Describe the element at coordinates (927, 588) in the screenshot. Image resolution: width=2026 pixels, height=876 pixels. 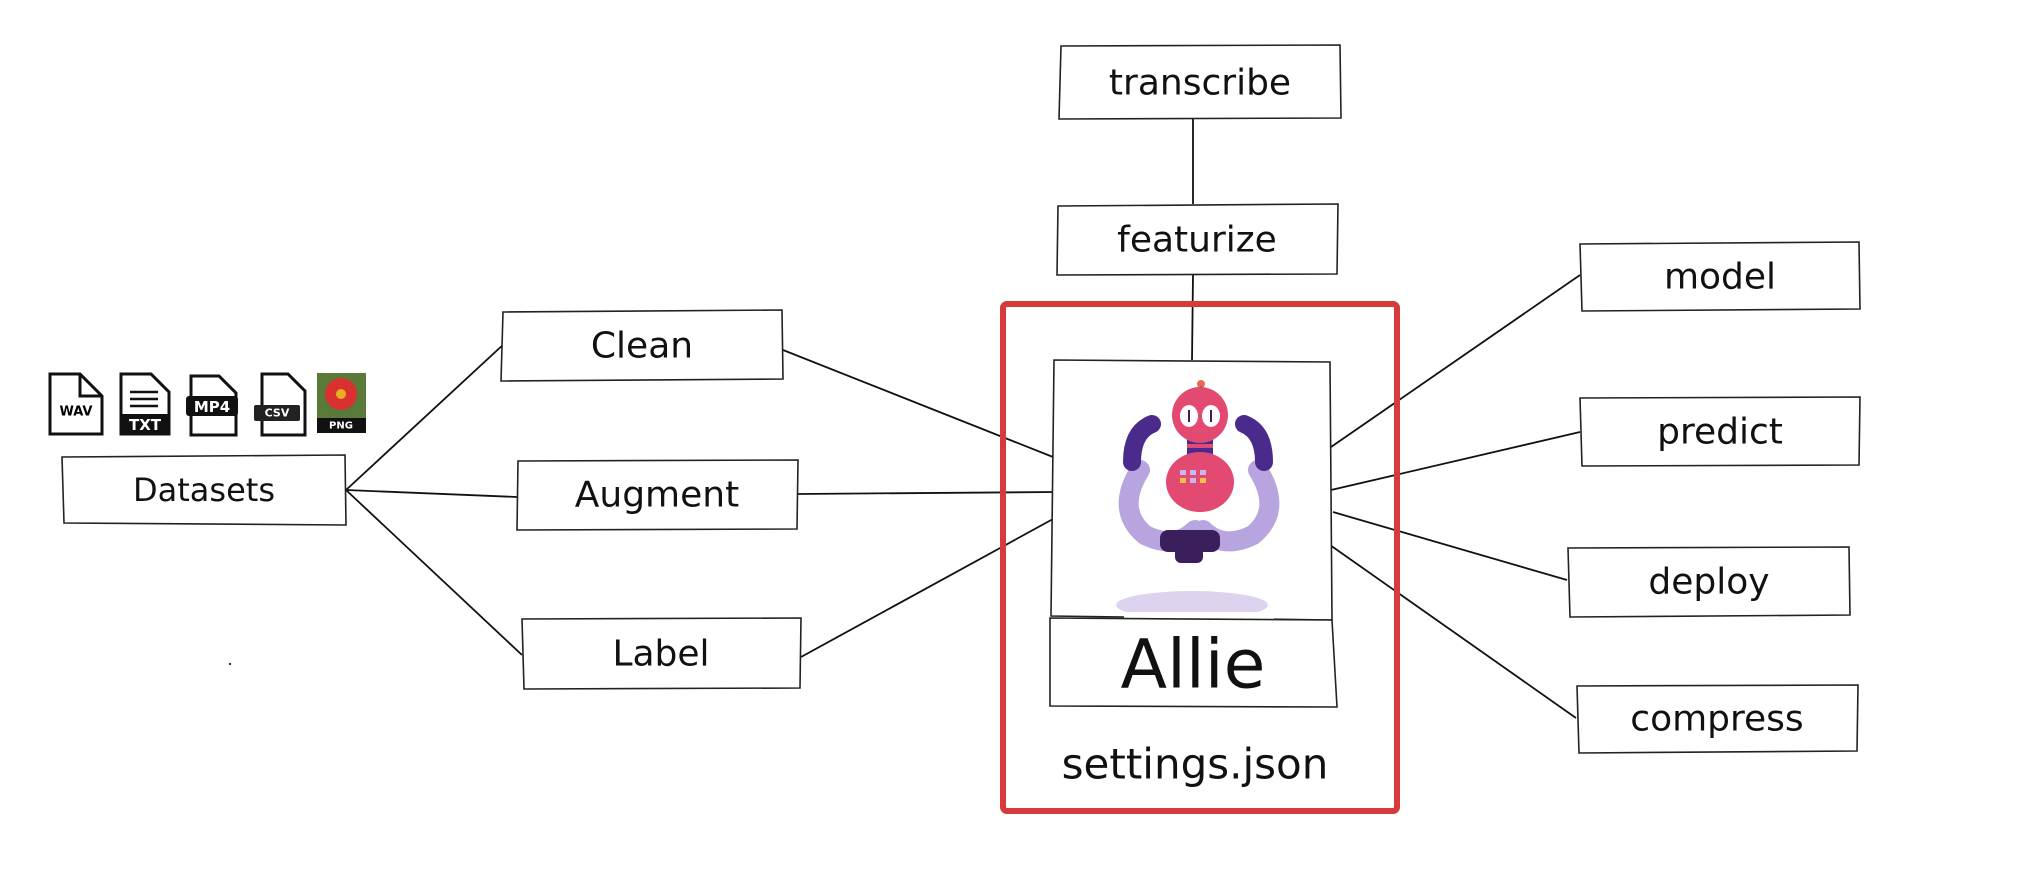
I see `edge-label-allie` at that location.